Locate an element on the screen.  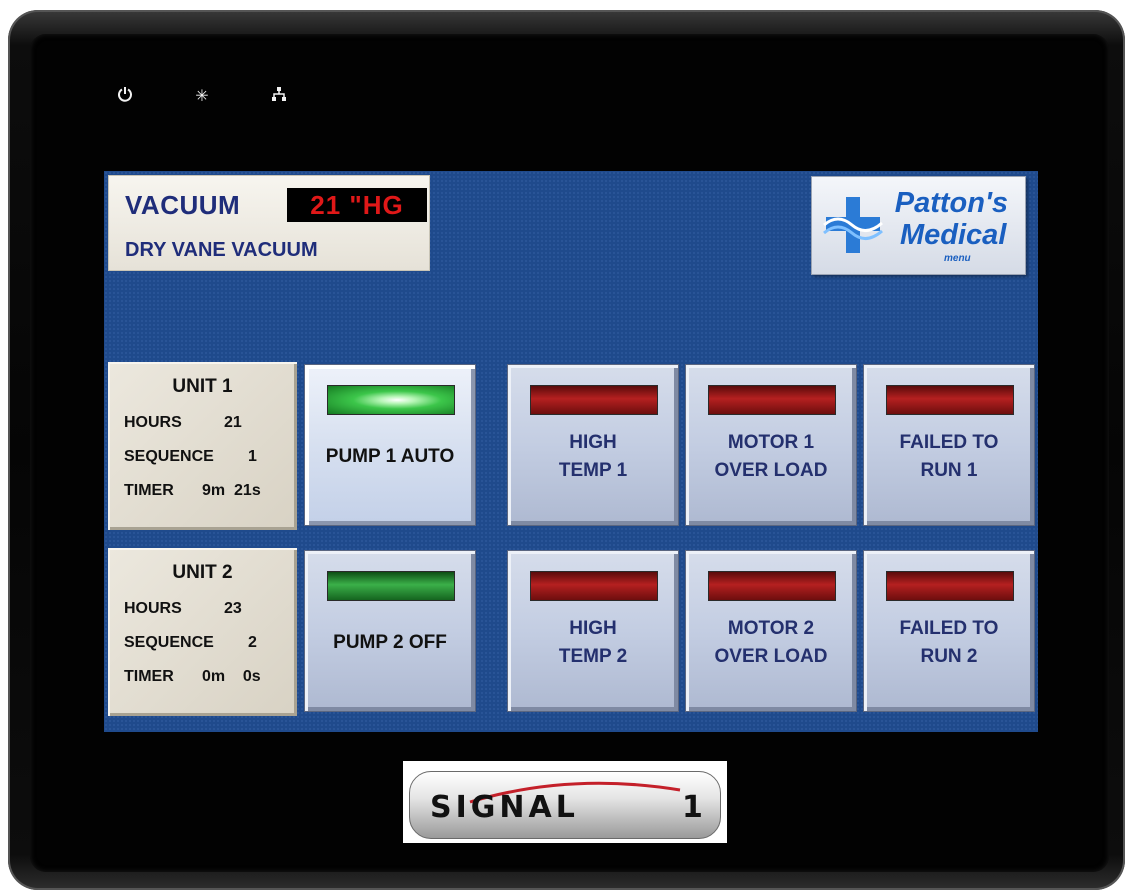
unit-timer: TIMER 0m 0s is located at coordinates (192, 677).